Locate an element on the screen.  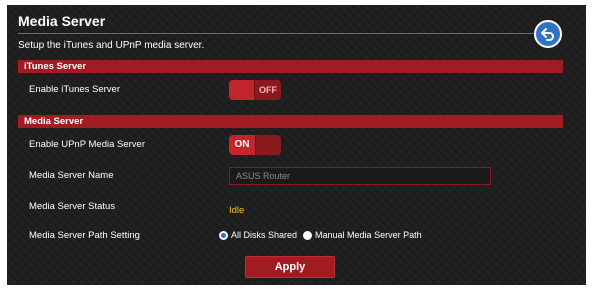
page-title: Media Server is located at coordinates (62, 21).